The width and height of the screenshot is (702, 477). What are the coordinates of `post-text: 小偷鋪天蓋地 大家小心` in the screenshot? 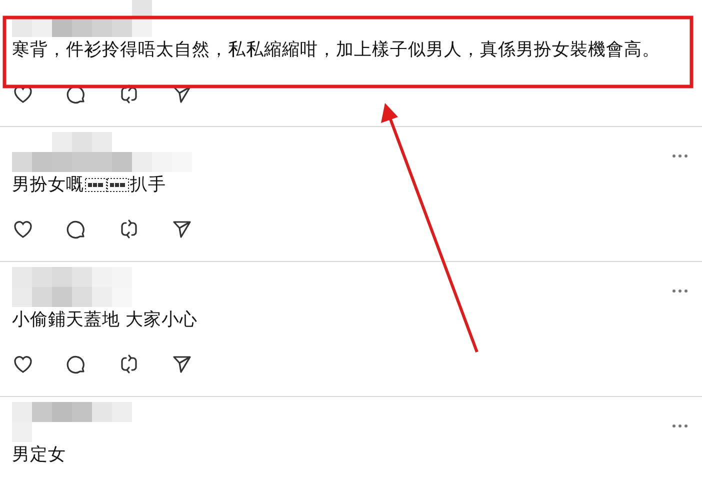 It's located at (105, 320).